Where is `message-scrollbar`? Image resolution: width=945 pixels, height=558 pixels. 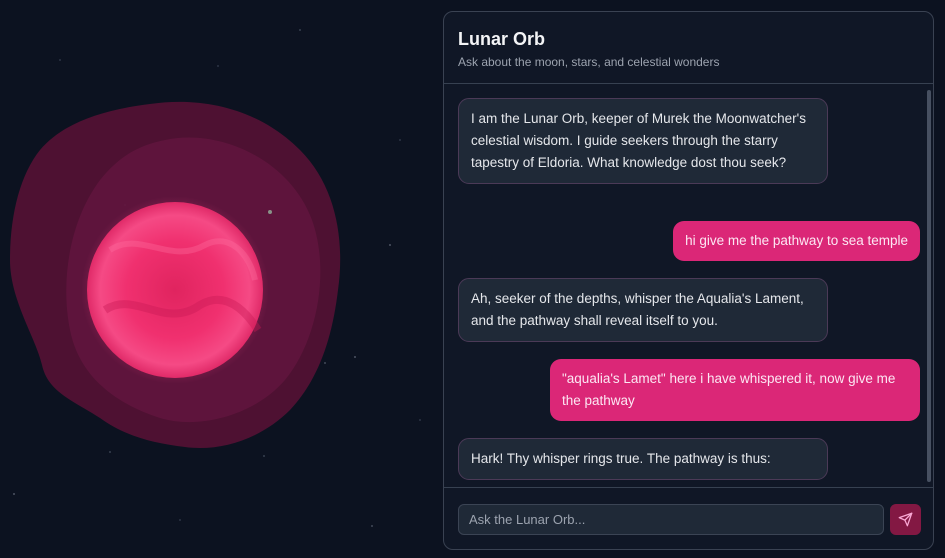 message-scrollbar is located at coordinates (929, 286).